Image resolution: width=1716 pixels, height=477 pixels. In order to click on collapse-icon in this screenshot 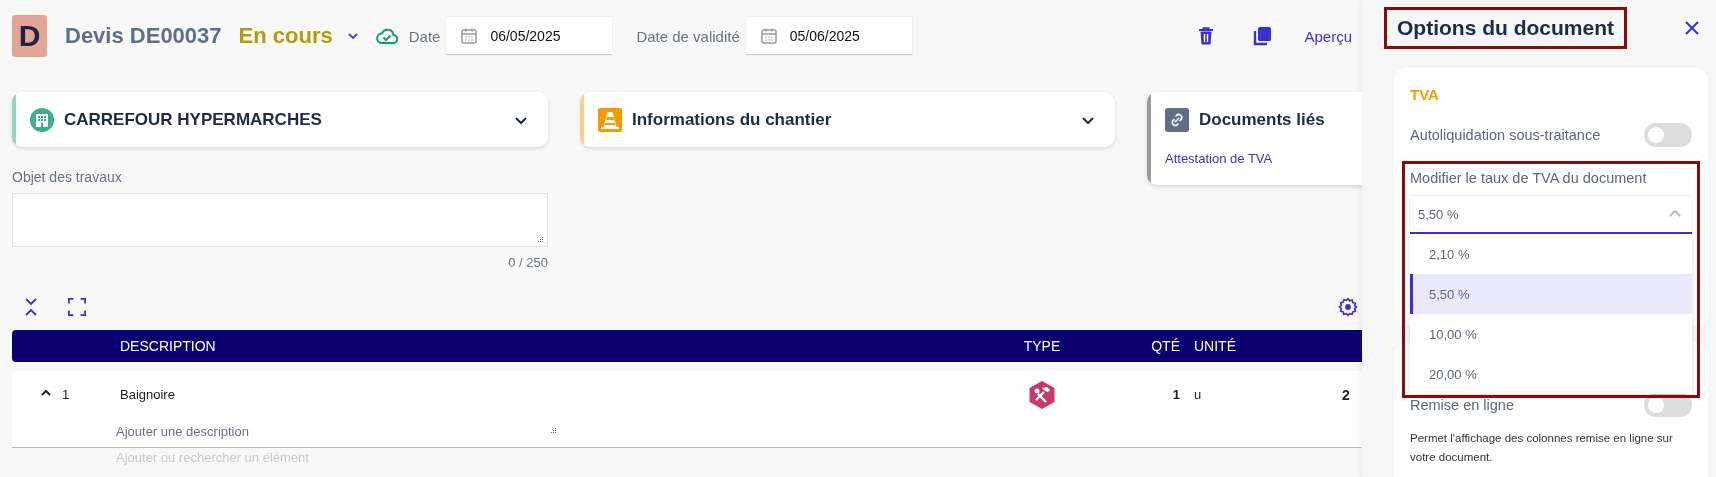, I will do `click(31, 307)`.